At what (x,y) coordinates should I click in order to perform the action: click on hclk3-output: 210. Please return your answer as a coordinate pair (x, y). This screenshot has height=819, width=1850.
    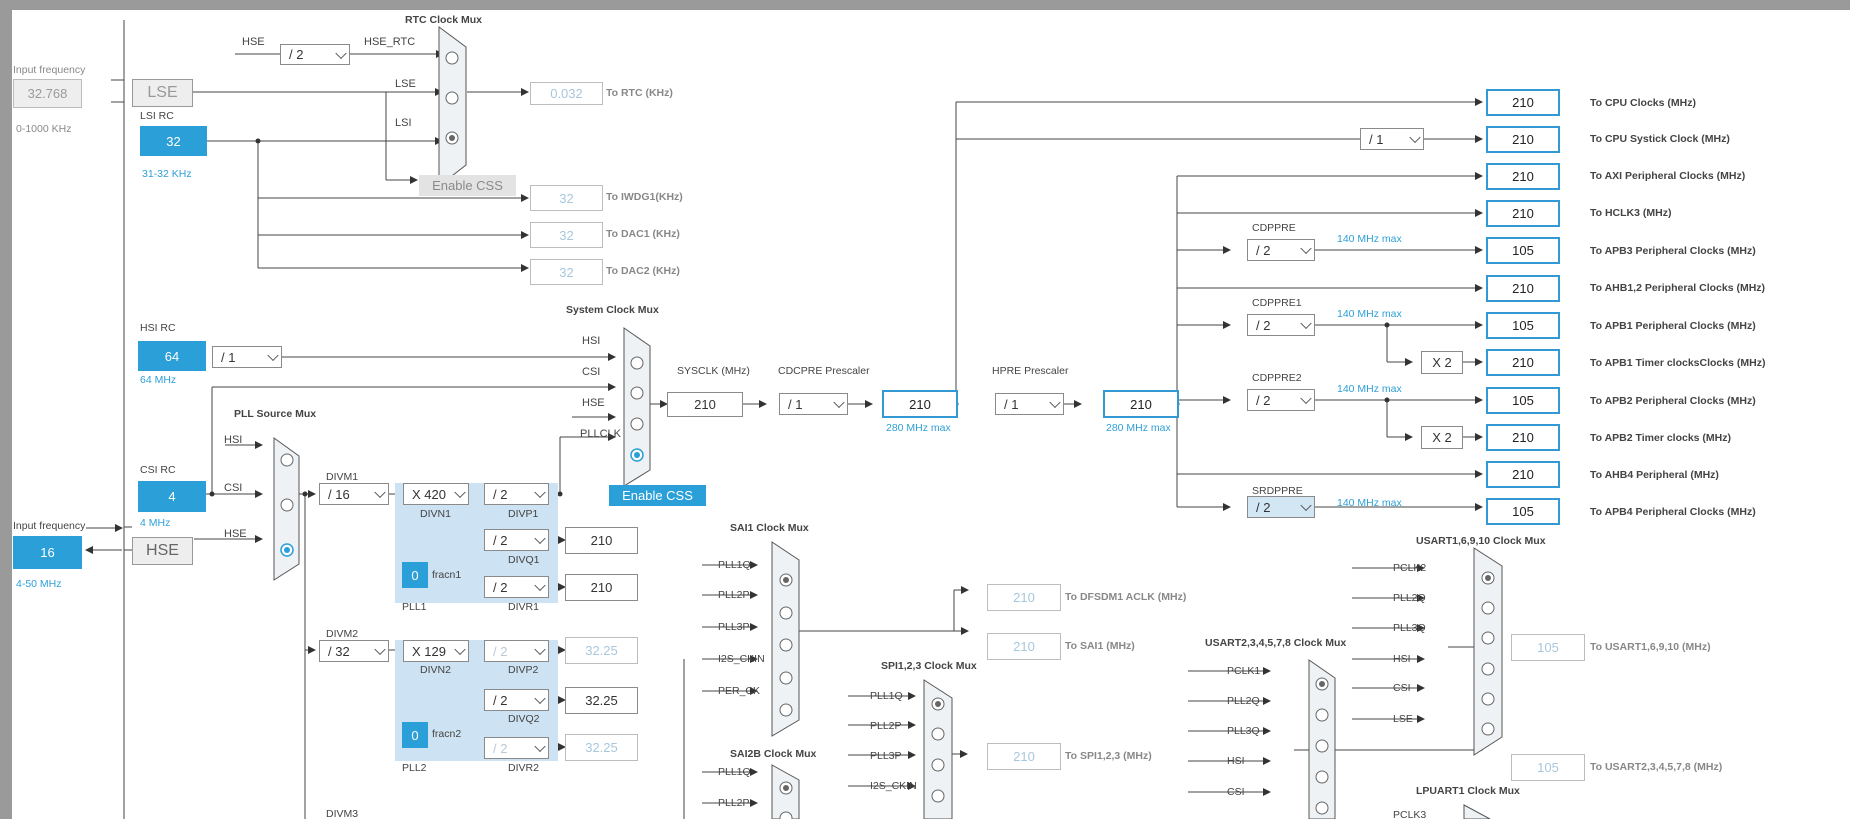
    Looking at the image, I should click on (1523, 213).